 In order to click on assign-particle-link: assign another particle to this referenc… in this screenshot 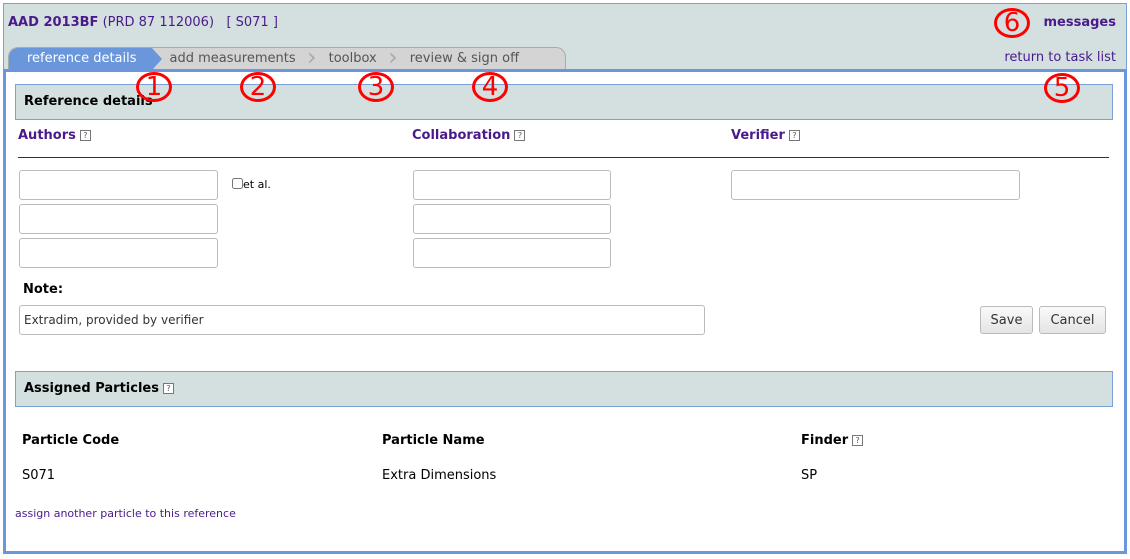, I will do `click(125, 513)`.